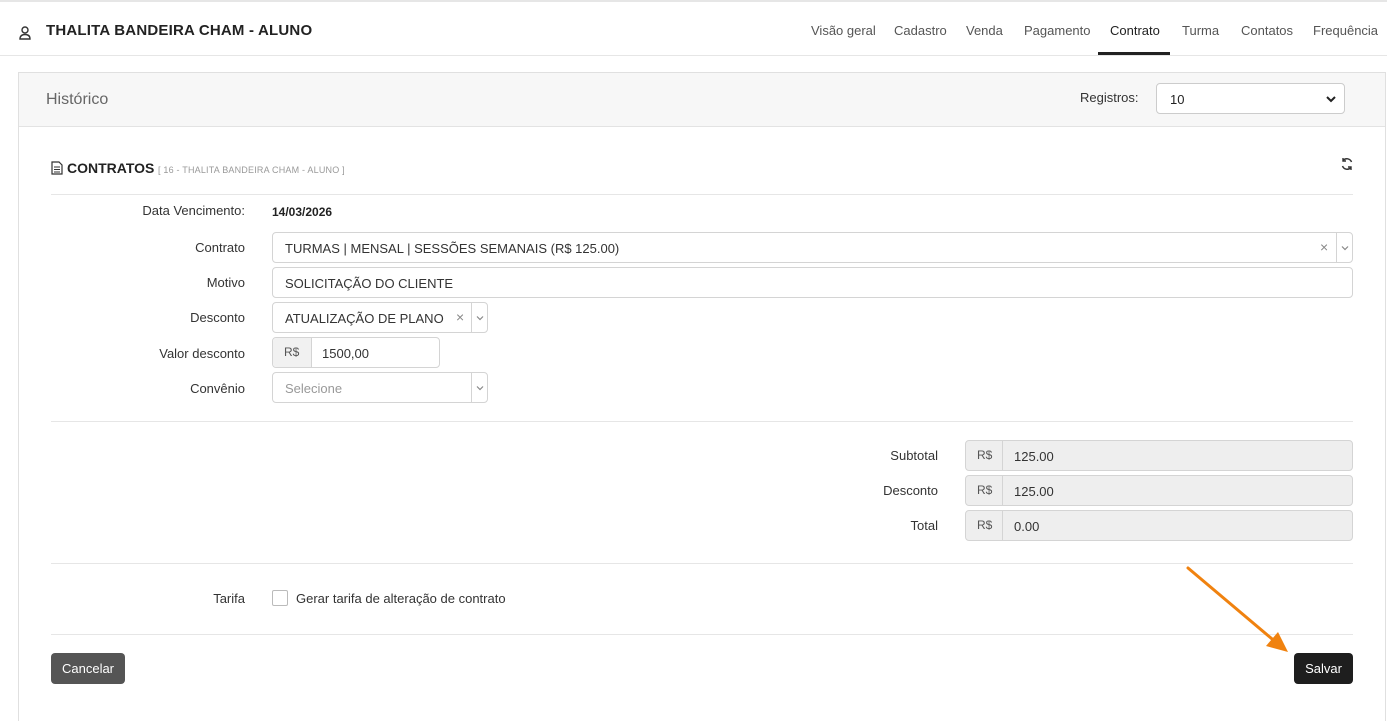 The image size is (1387, 721). What do you see at coordinates (225, 282) in the screenshot?
I see `motivo-label: Motivo` at bounding box center [225, 282].